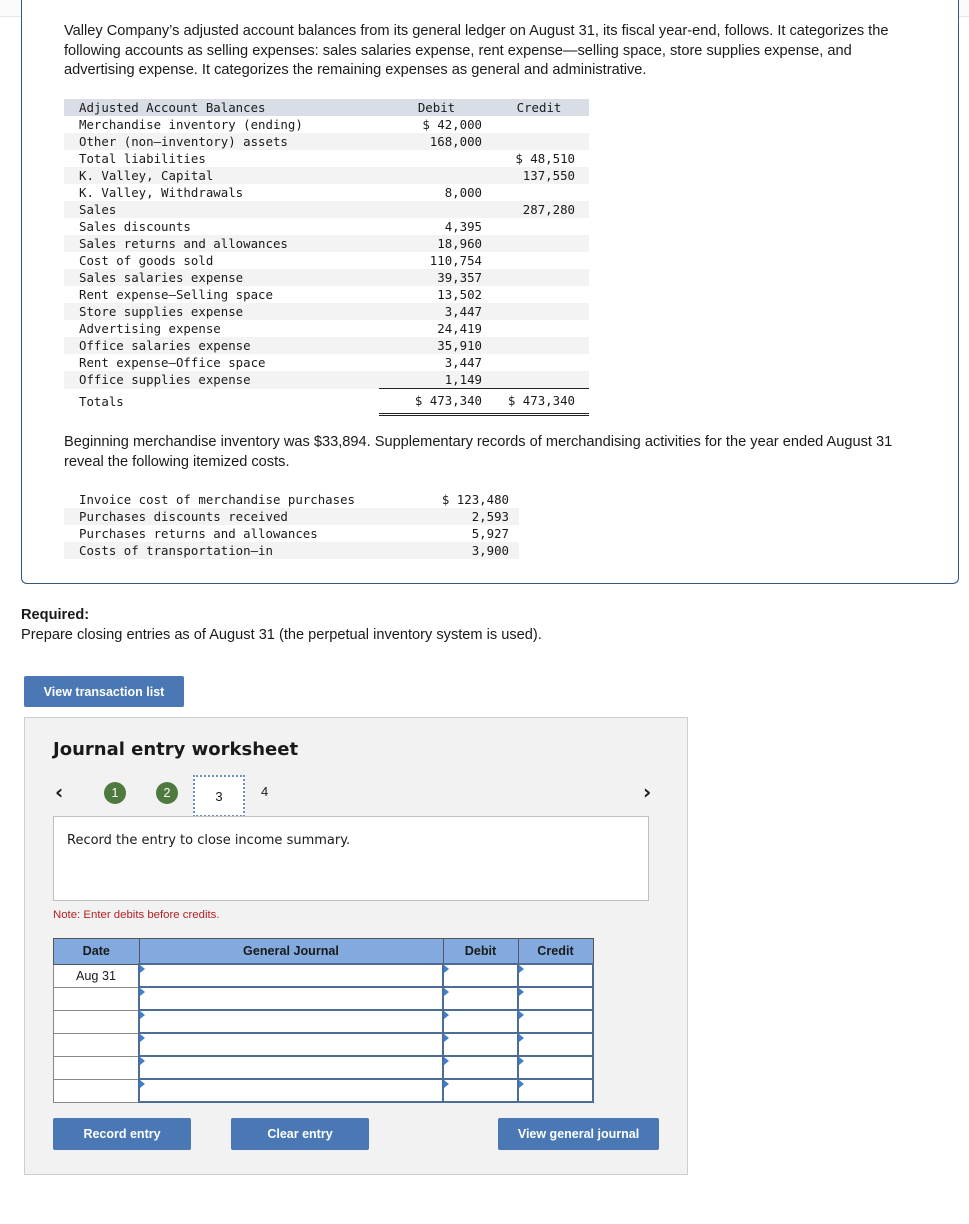 This screenshot has height=1224, width=969. What do you see at coordinates (434, 175) in the screenshot?
I see `debit-value` at bounding box center [434, 175].